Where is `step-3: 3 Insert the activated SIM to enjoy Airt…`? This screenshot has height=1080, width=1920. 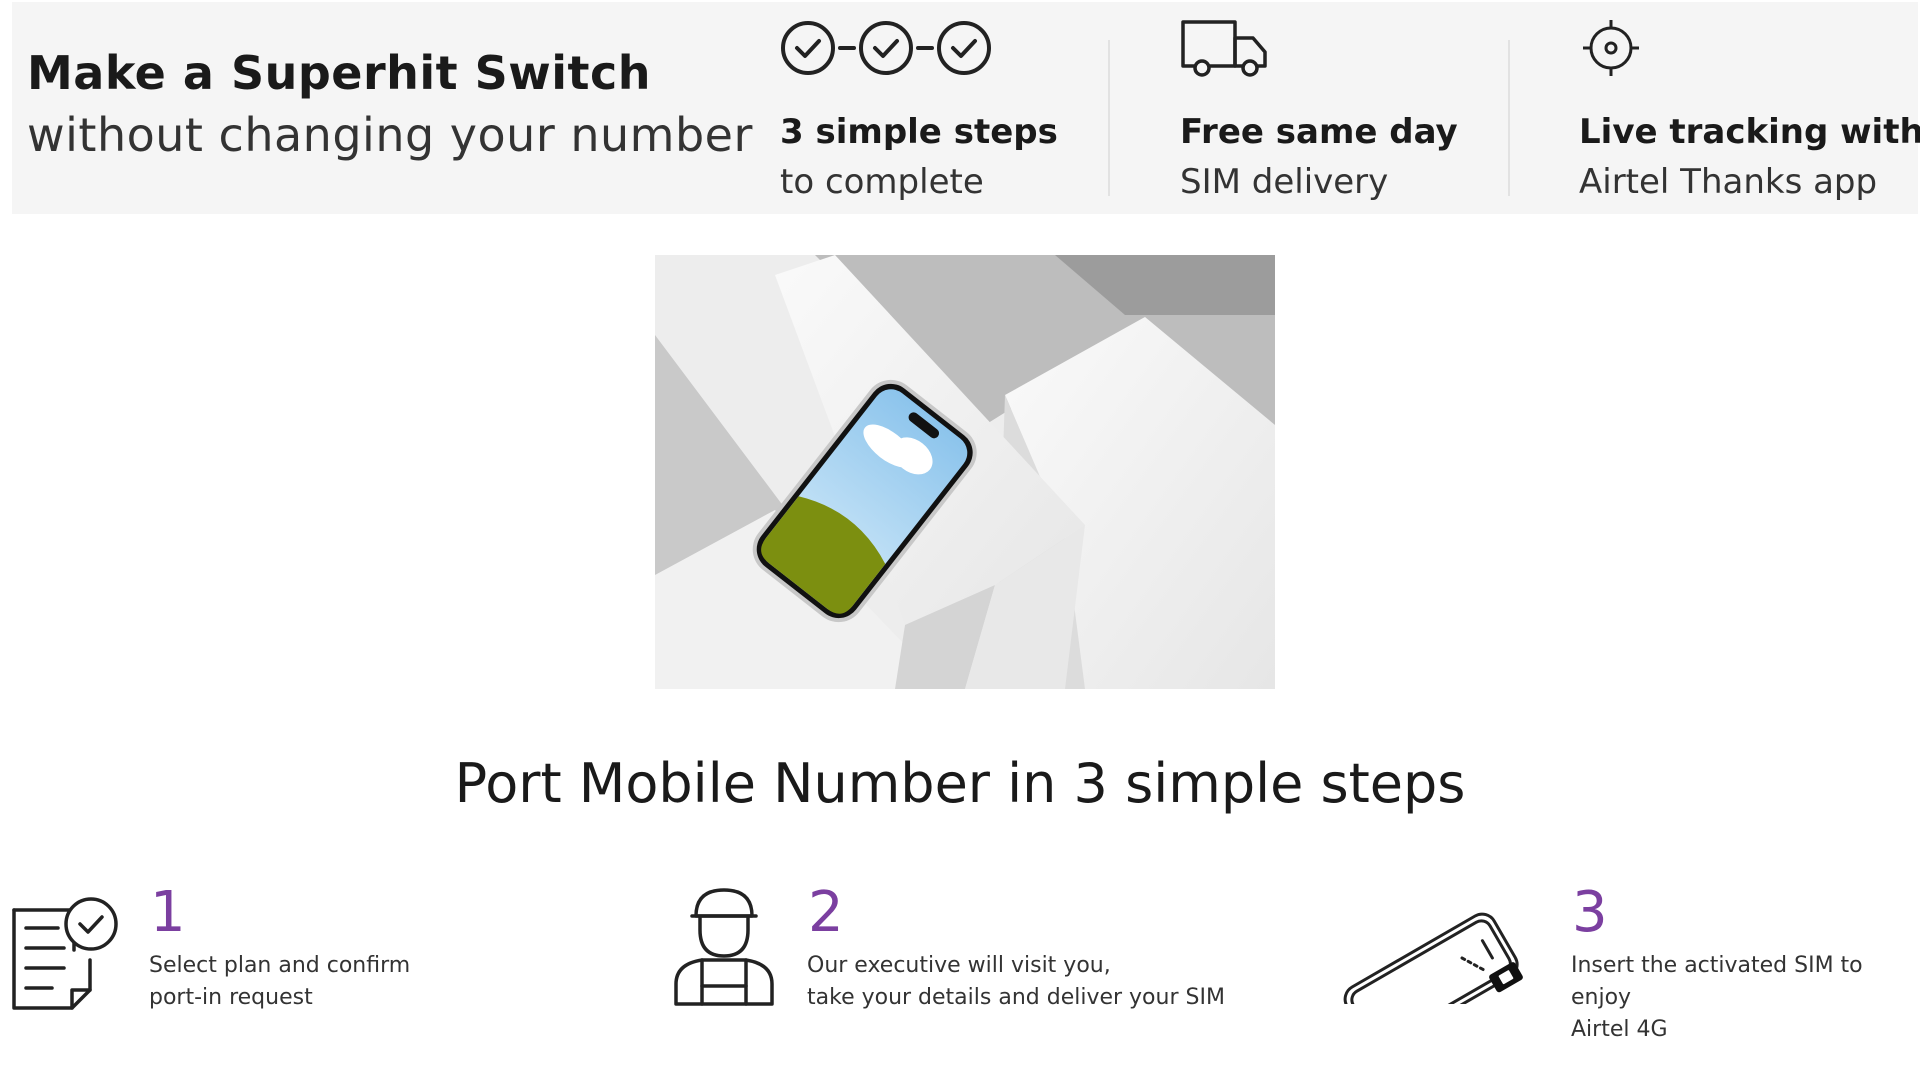 step-3: 3 Insert the activated SIM to enjoy Airt… is located at coordinates (1626, 961).